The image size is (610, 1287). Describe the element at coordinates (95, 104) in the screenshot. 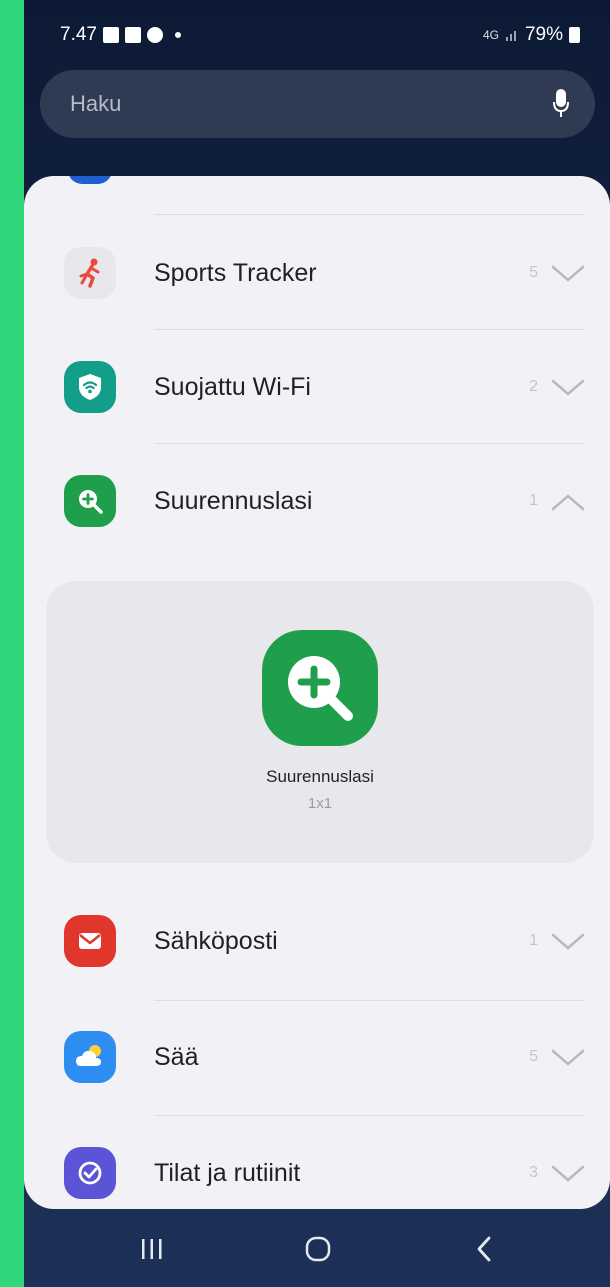

I see `search-input: Haku` at that location.